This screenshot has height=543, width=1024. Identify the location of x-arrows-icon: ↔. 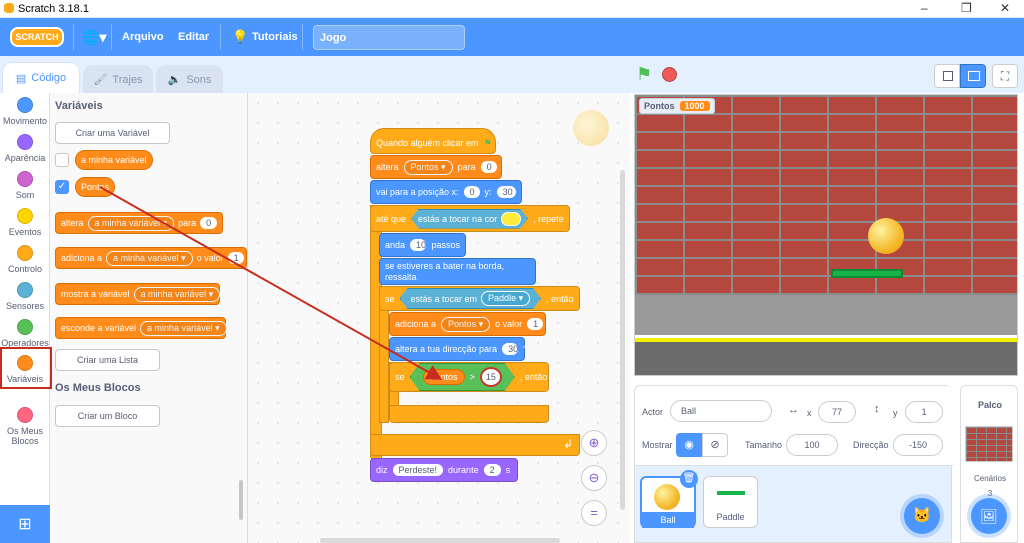
(793, 410).